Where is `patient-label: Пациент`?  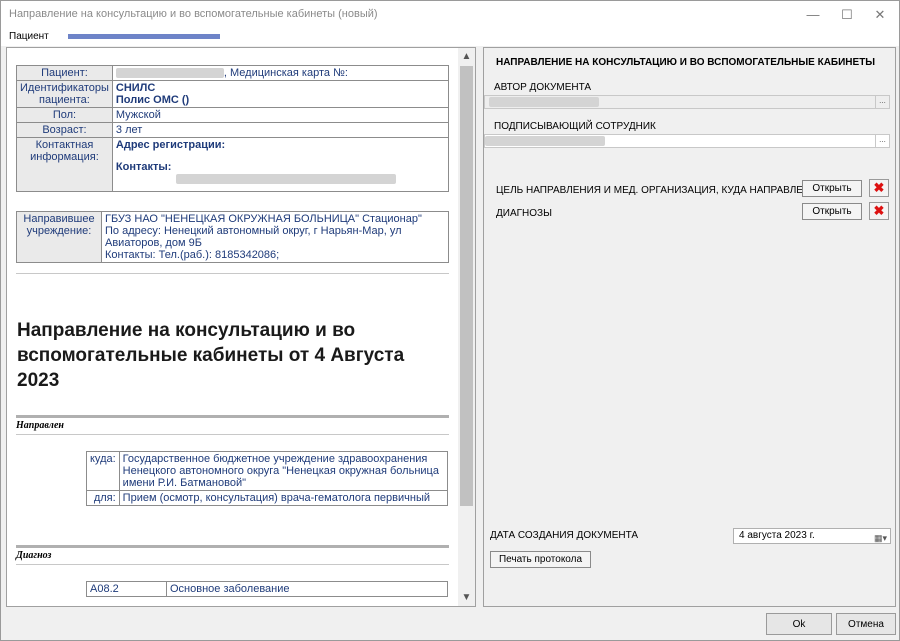 patient-label: Пациент is located at coordinates (29, 36).